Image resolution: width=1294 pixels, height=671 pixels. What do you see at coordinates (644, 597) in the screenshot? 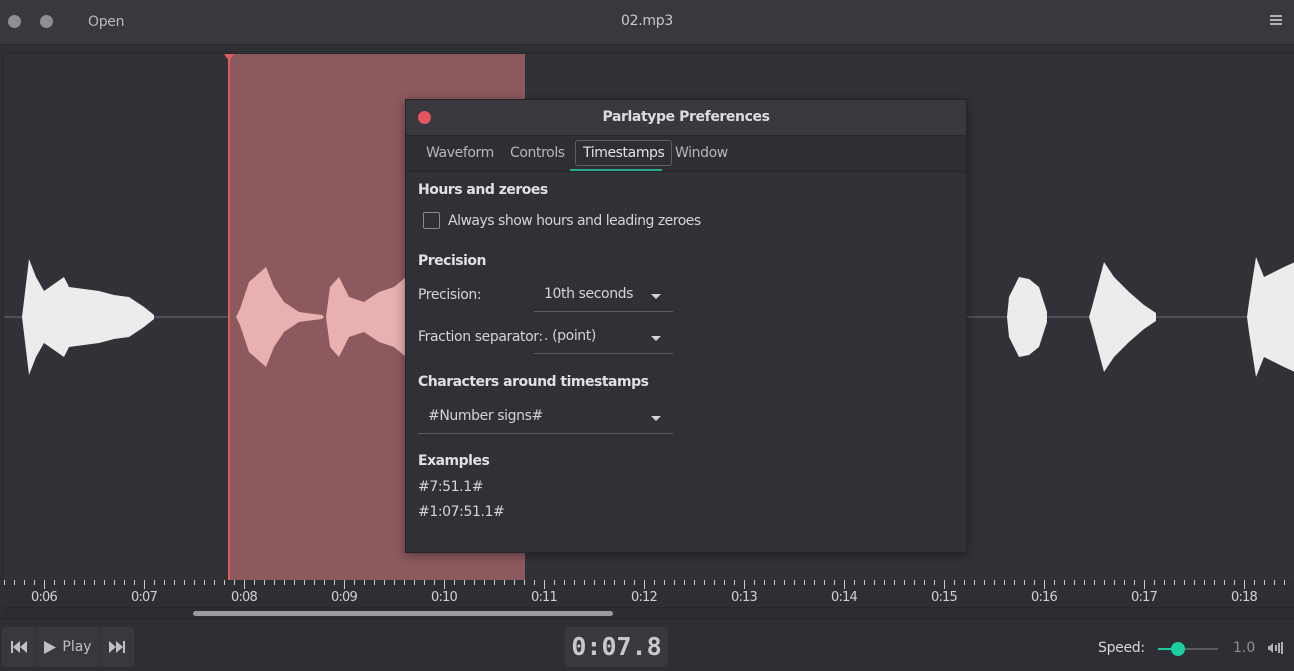
I see `ruler-label: 0:12` at bounding box center [644, 597].